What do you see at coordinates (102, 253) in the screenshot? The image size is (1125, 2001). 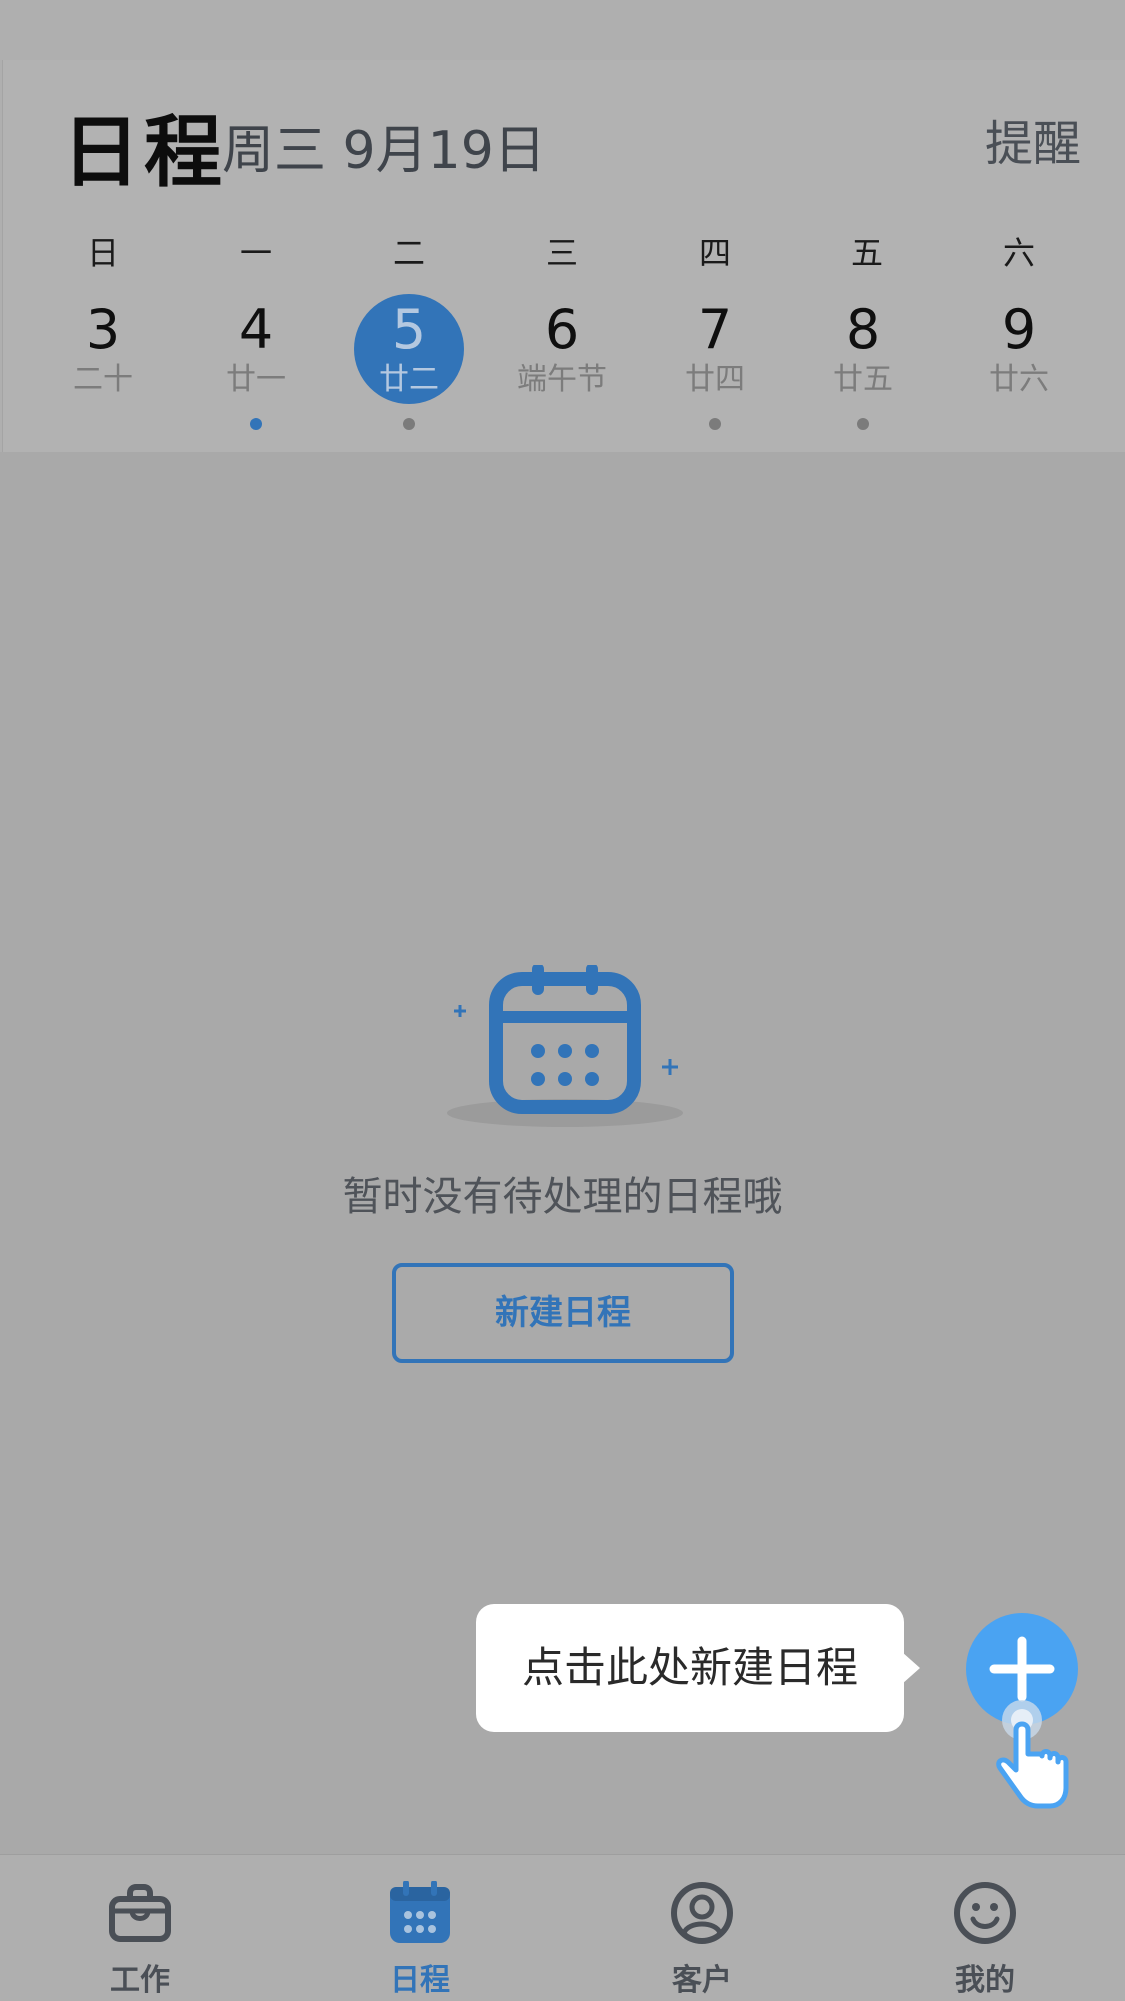 I see `weekday-sun: 日` at bounding box center [102, 253].